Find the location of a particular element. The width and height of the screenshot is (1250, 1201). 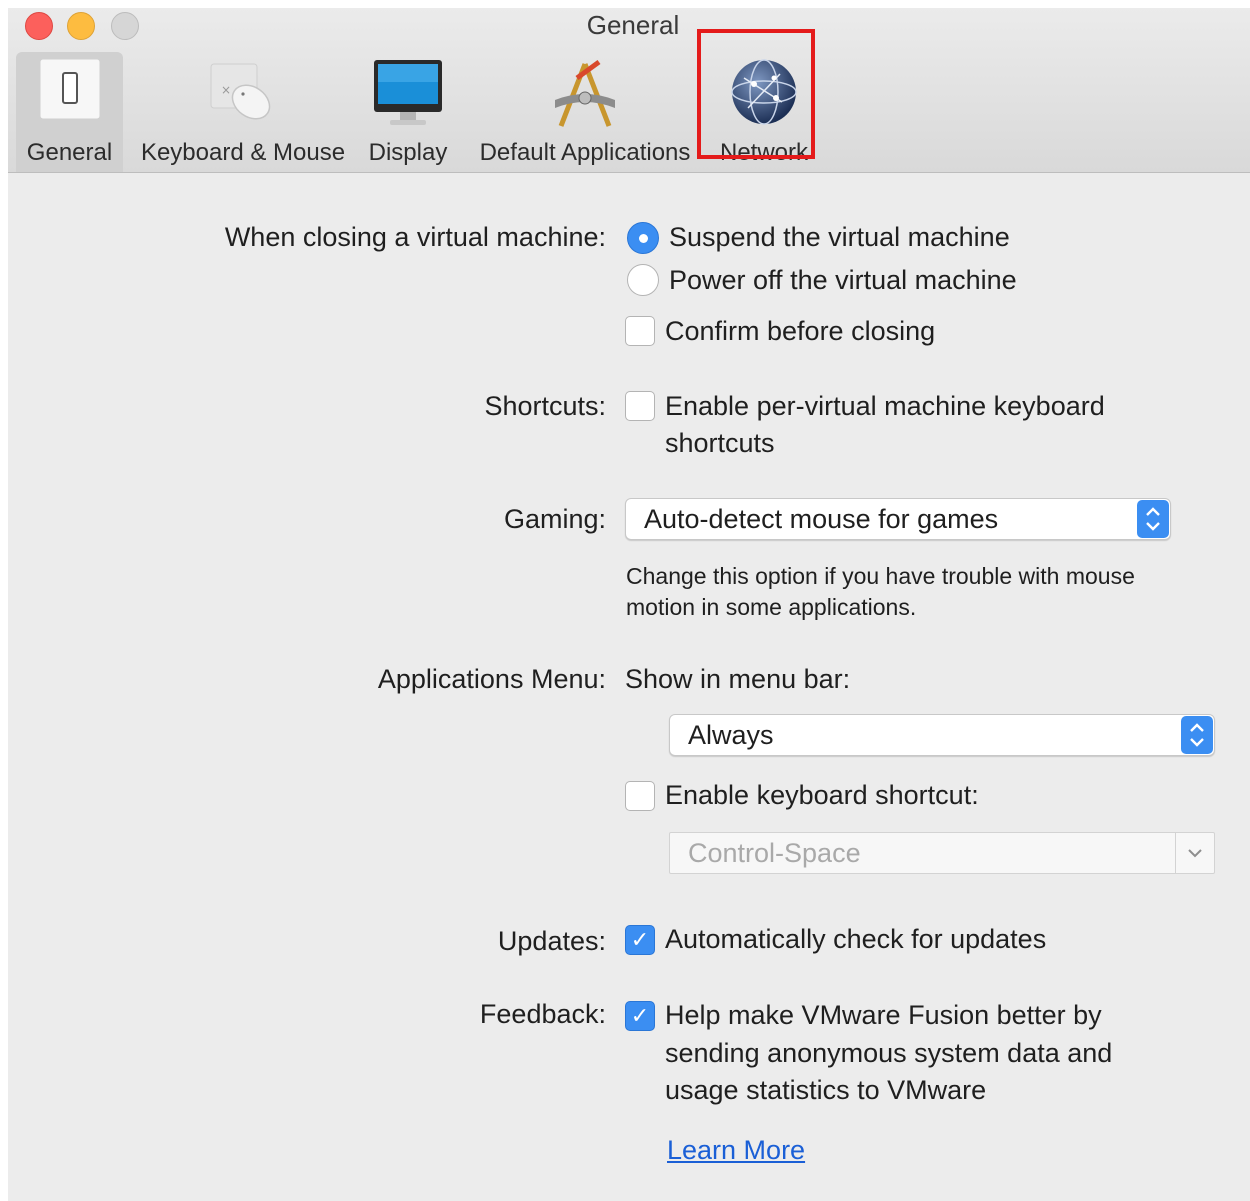

tab-label: Default Applications is located at coordinates (585, 152).